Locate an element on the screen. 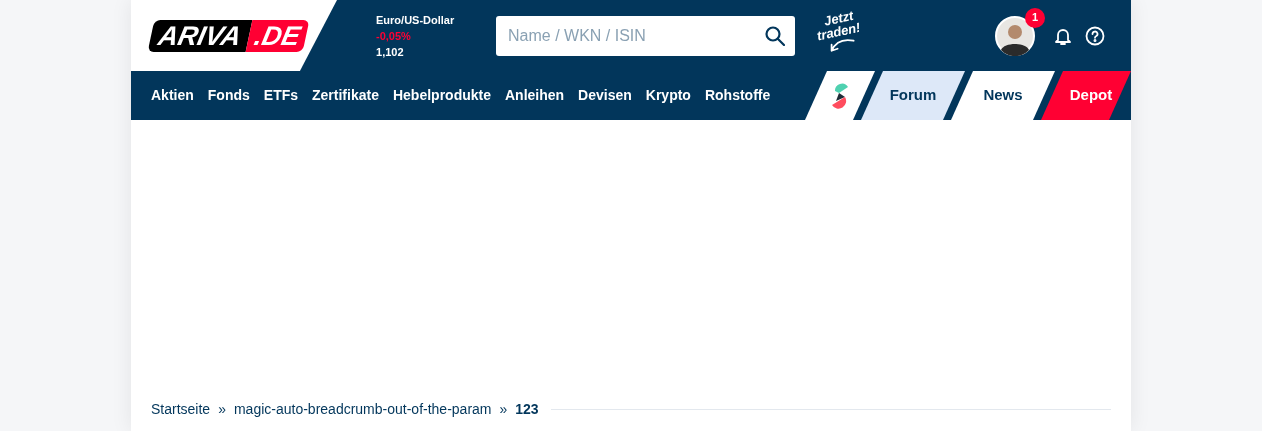 The height and width of the screenshot is (431, 1262). breadcrumb-link: Startseite is located at coordinates (181, 409).